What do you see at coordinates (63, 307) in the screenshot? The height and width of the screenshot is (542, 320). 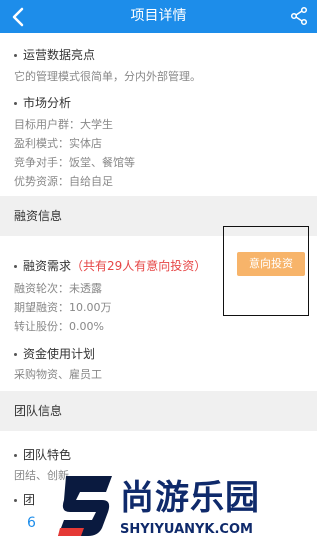 I see `financing-expected-amount: 期望融资：10.00万` at bounding box center [63, 307].